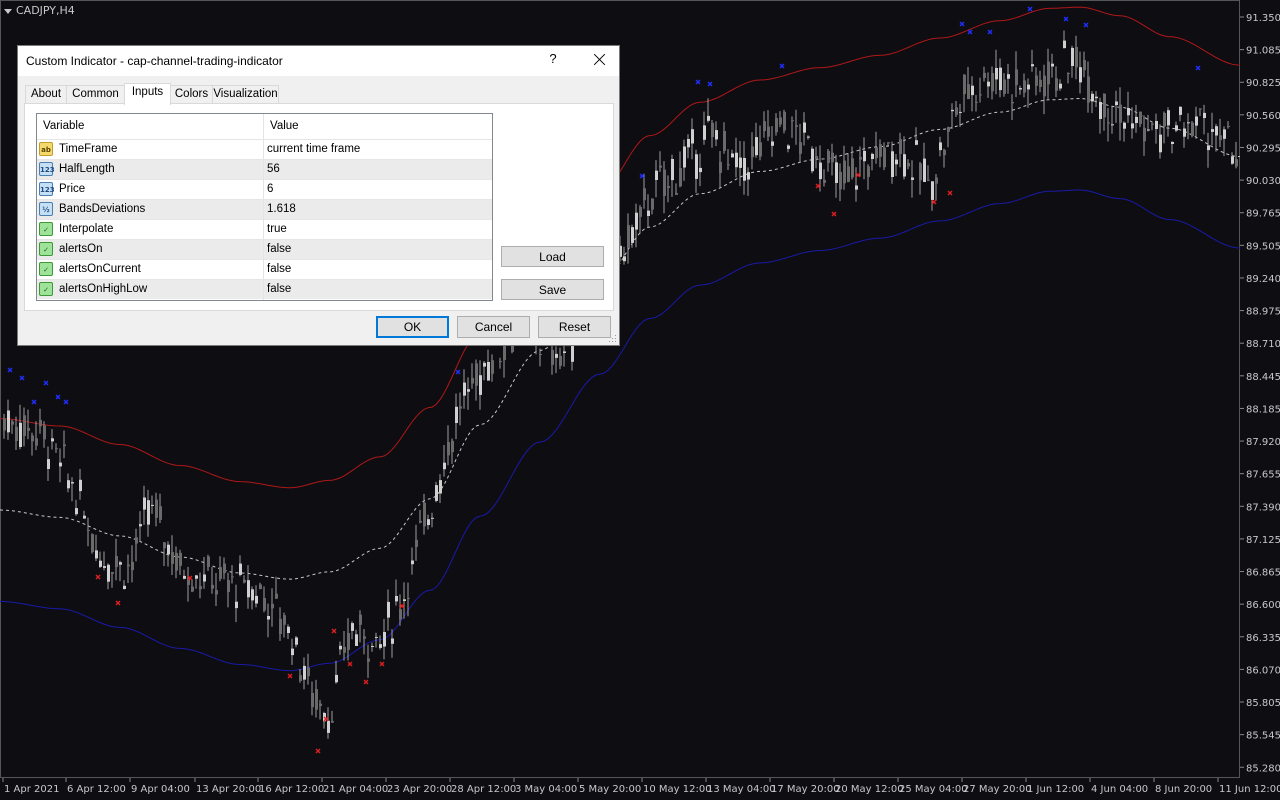 This screenshot has height=800, width=1280. I want to click on tab-colors: Colors, so click(191, 94).